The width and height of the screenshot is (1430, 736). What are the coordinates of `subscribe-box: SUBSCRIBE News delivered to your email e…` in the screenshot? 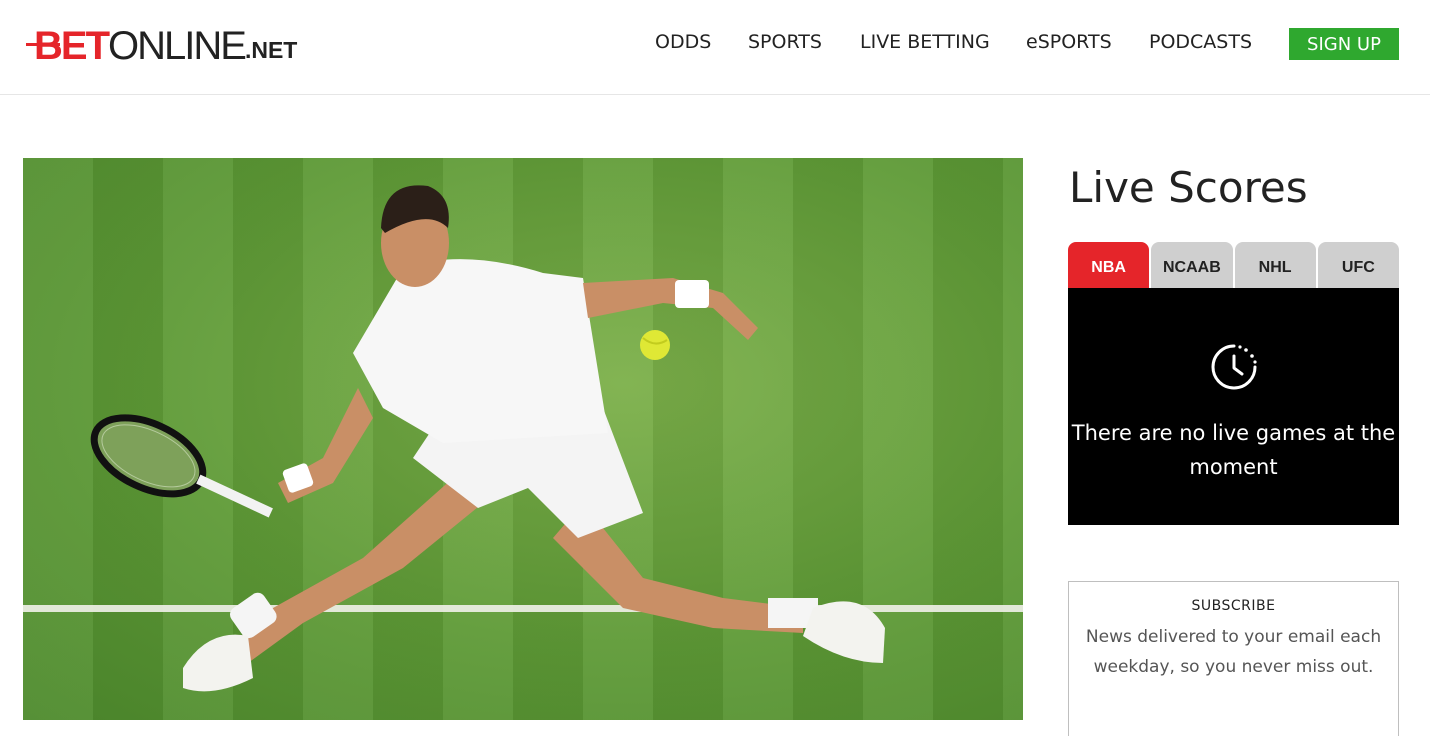 It's located at (1233, 658).